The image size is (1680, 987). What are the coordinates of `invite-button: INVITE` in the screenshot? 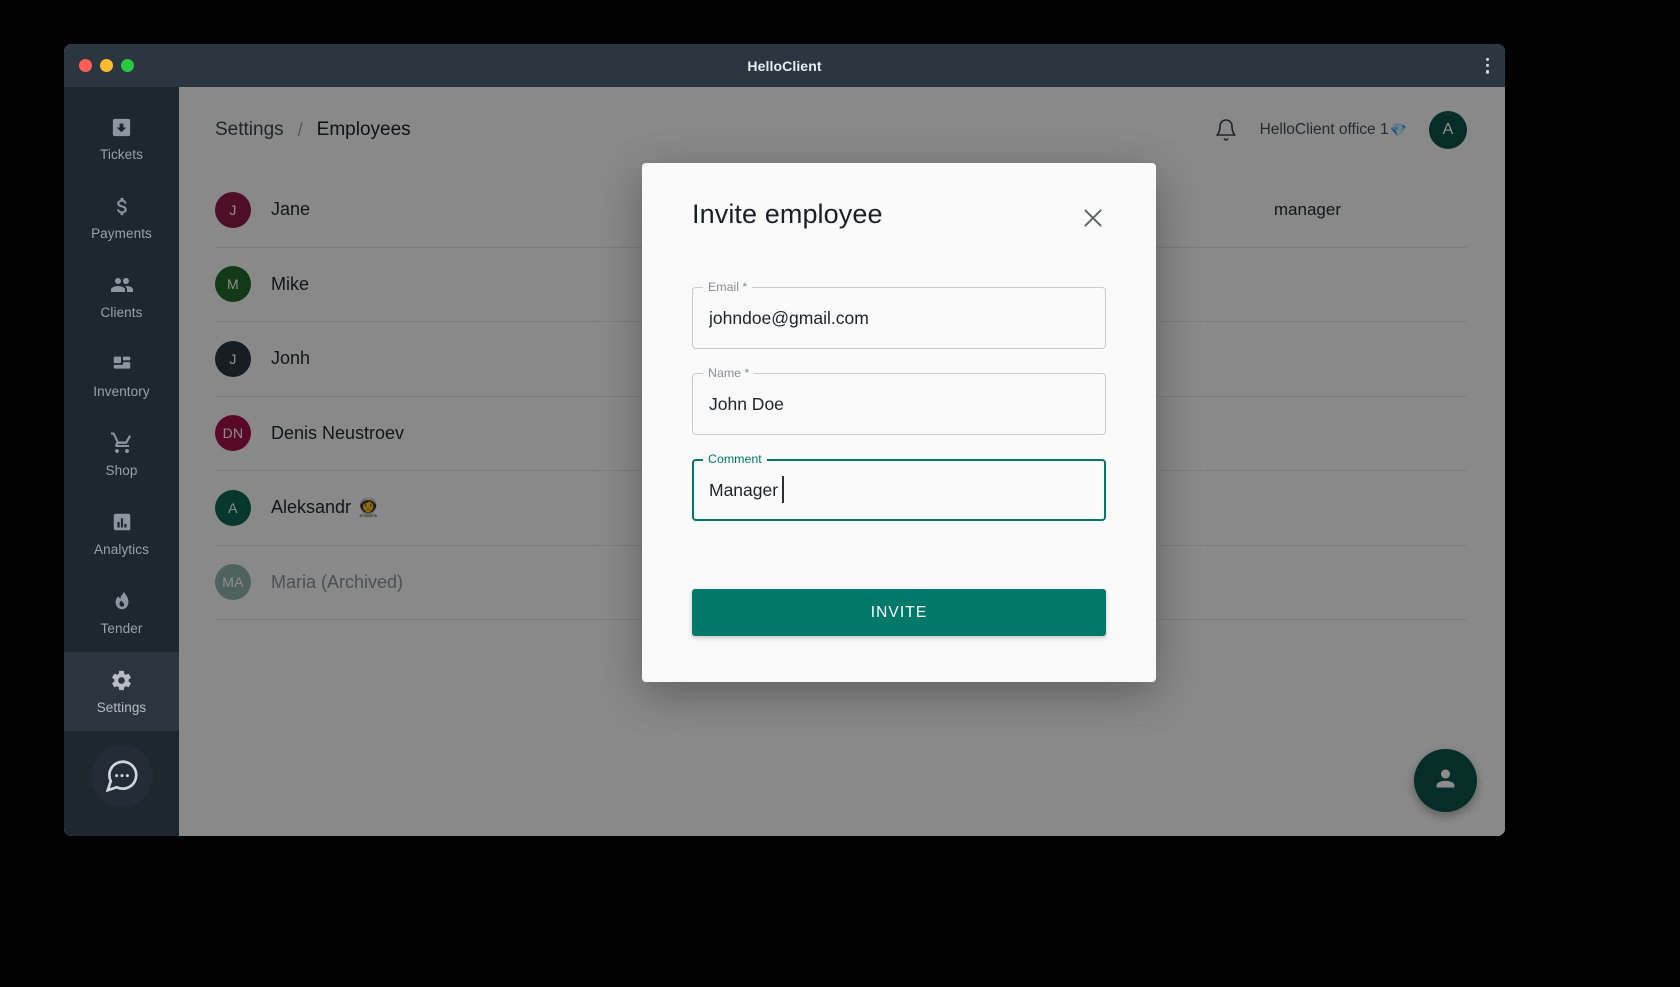 It's located at (899, 612).